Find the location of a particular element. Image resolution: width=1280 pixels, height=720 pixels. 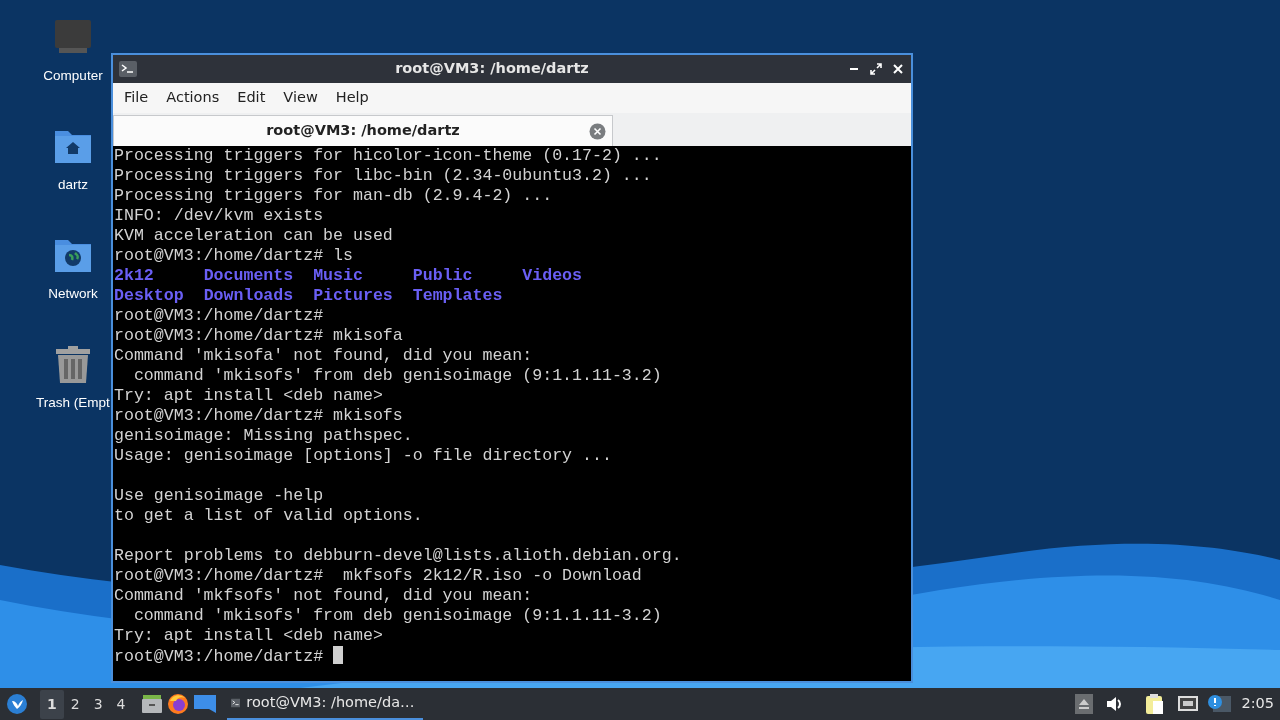

workspace-button: 1 is located at coordinates (52, 704).